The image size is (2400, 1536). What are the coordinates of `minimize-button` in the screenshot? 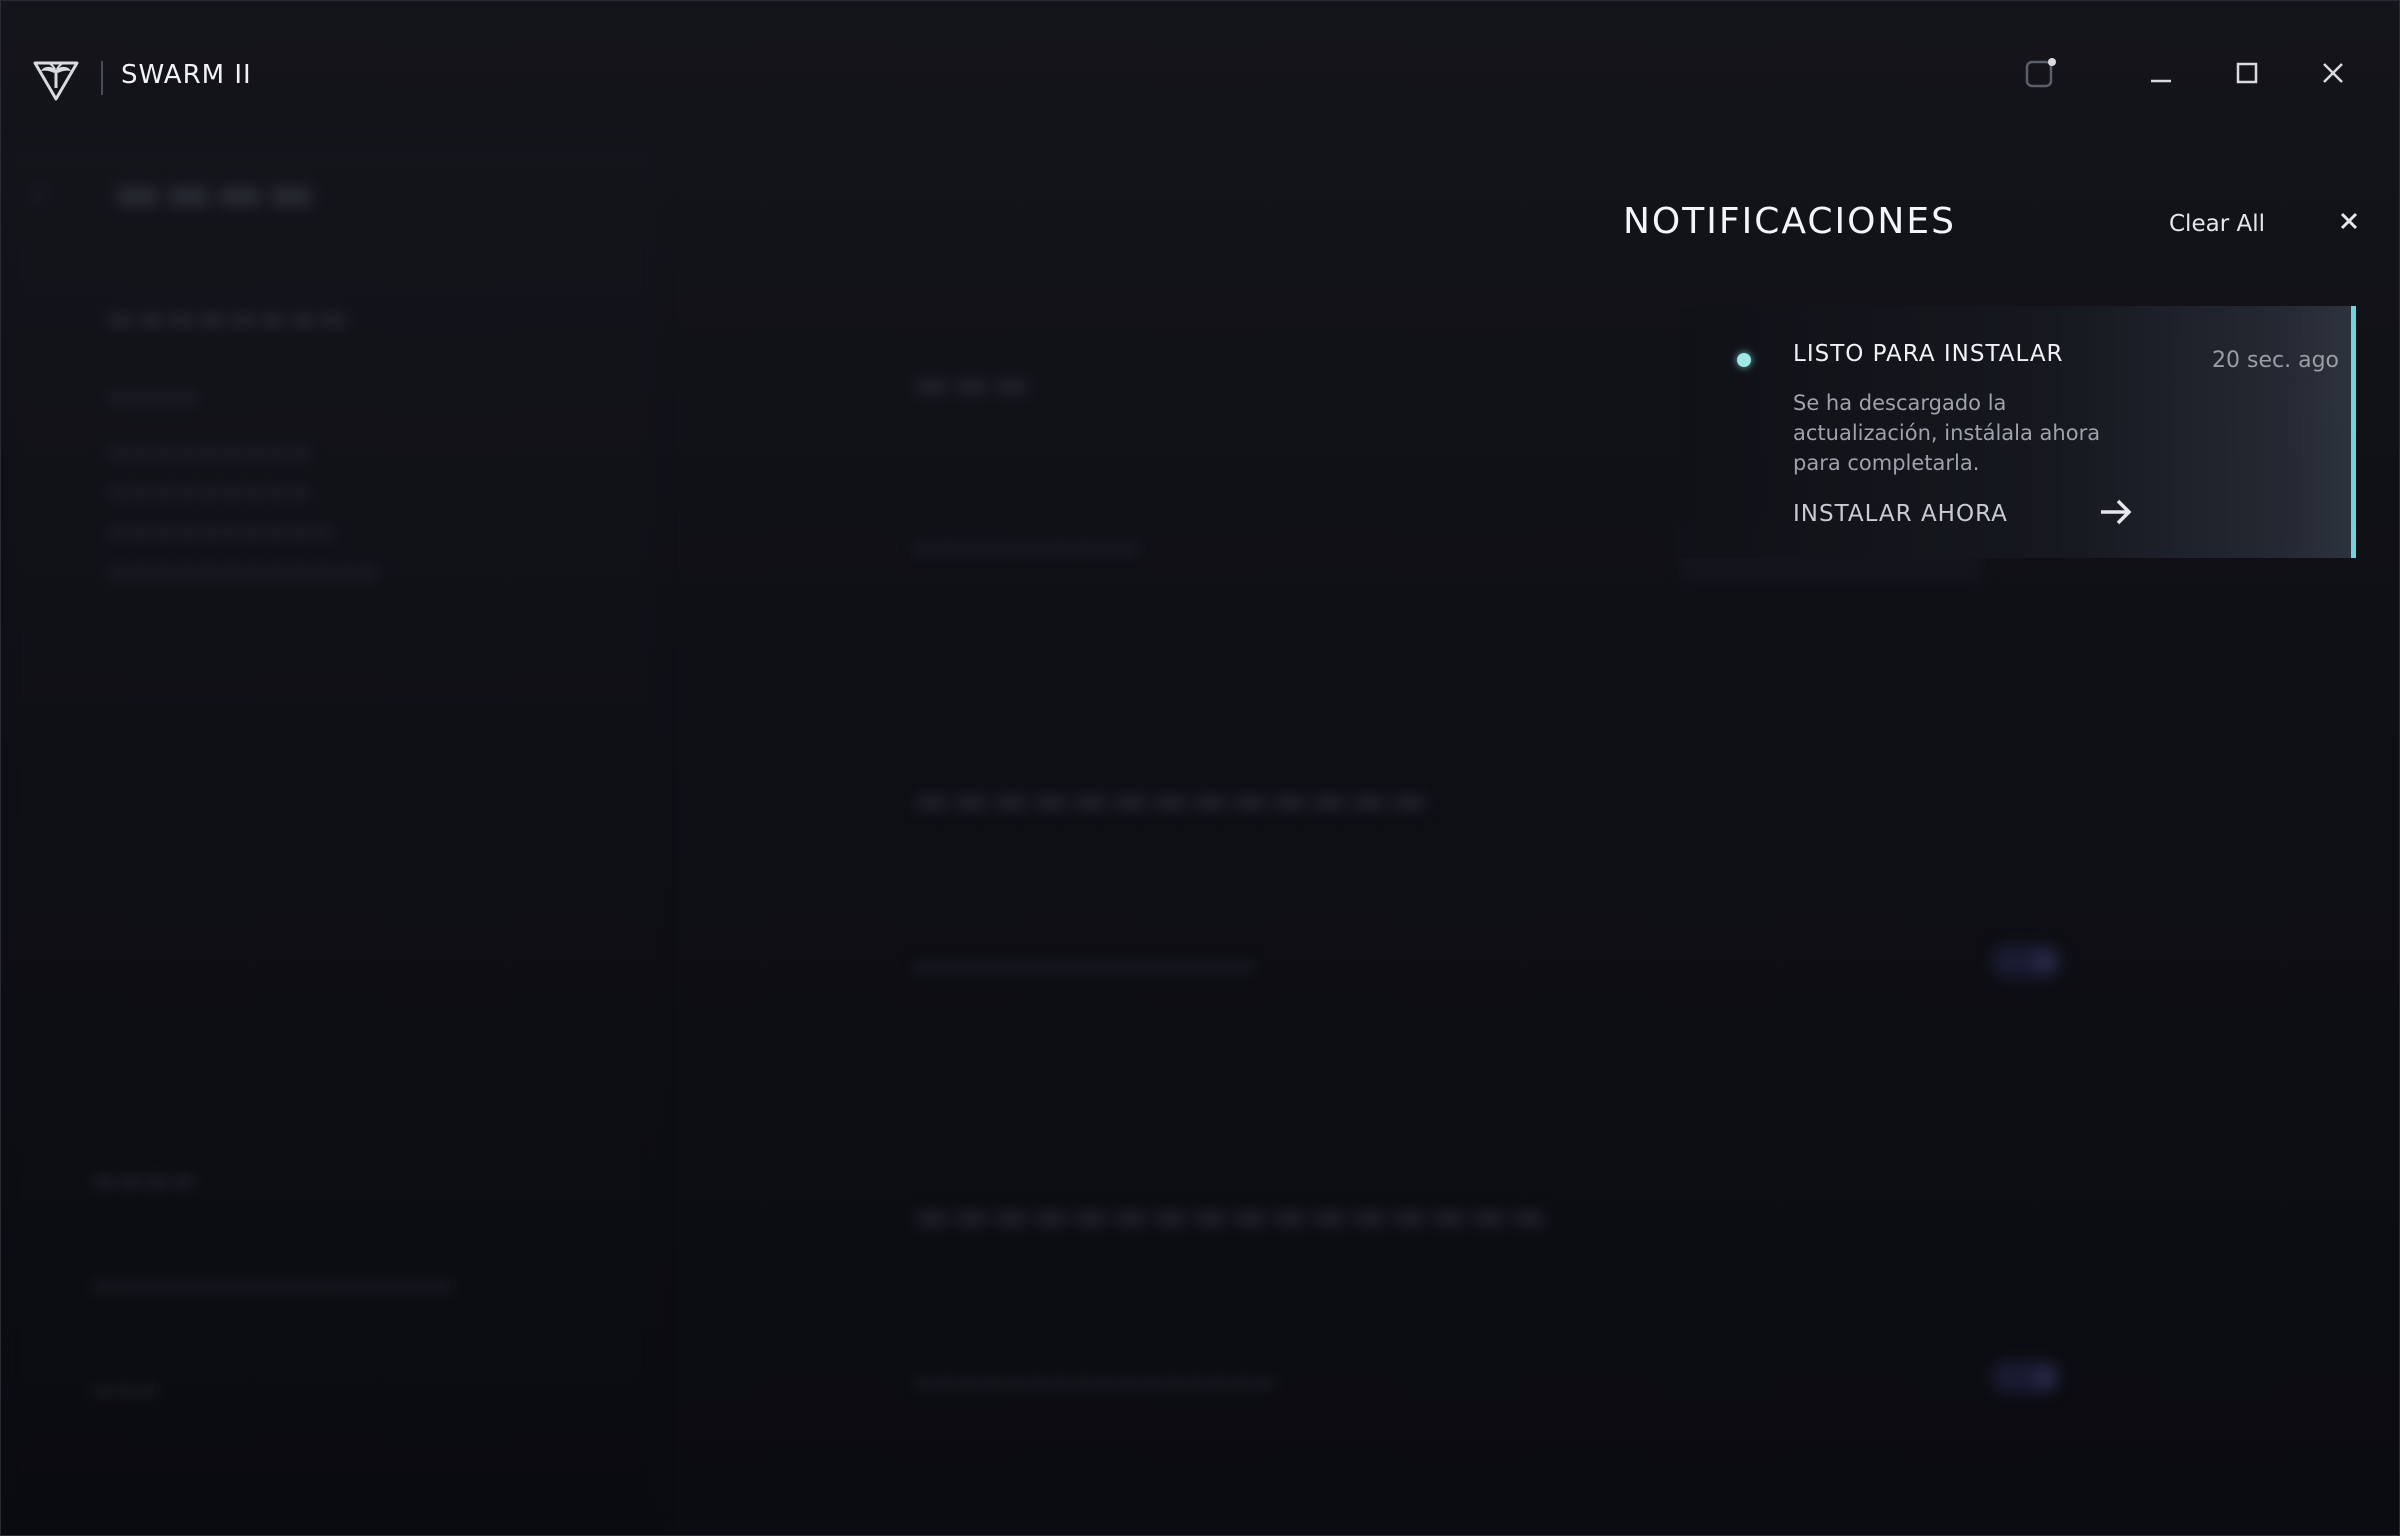 It's located at (2161, 73).